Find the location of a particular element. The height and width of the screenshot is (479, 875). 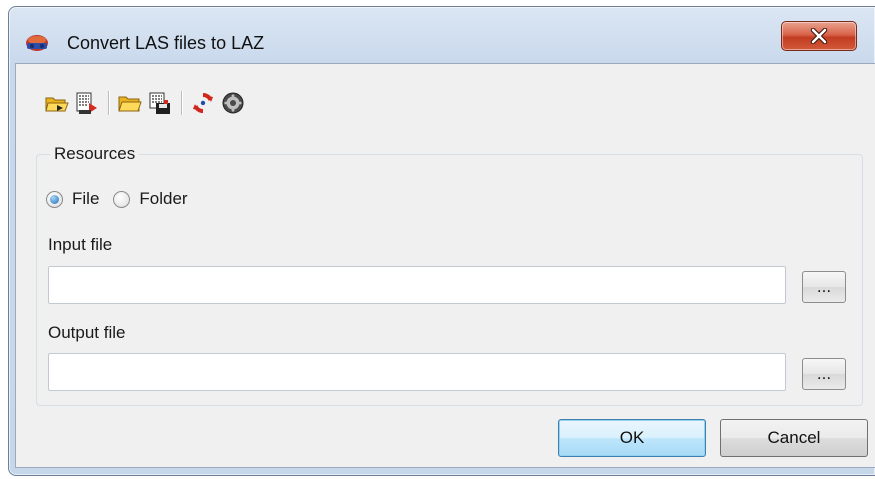

open-folder-button is located at coordinates (130, 103).